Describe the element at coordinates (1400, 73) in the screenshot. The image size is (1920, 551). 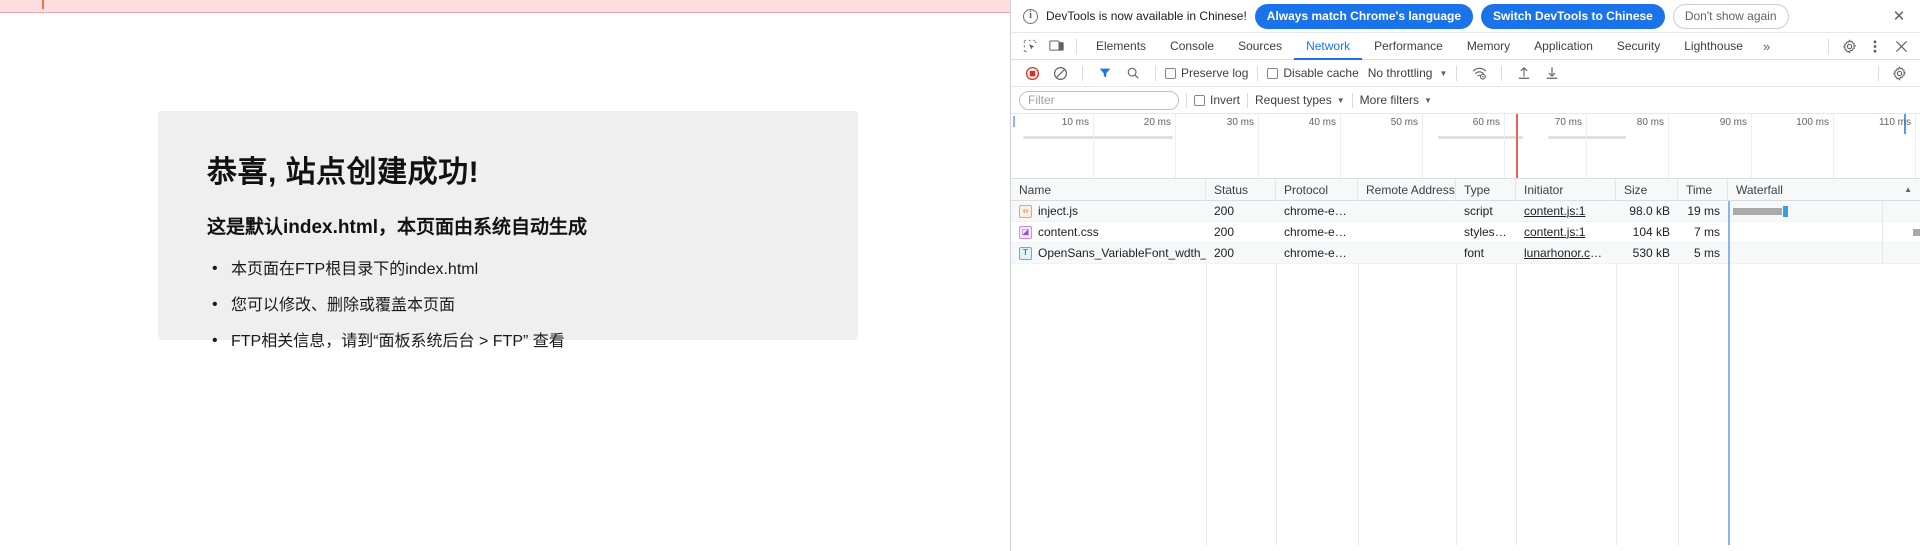
I see `throttling-select: No throttling` at that location.